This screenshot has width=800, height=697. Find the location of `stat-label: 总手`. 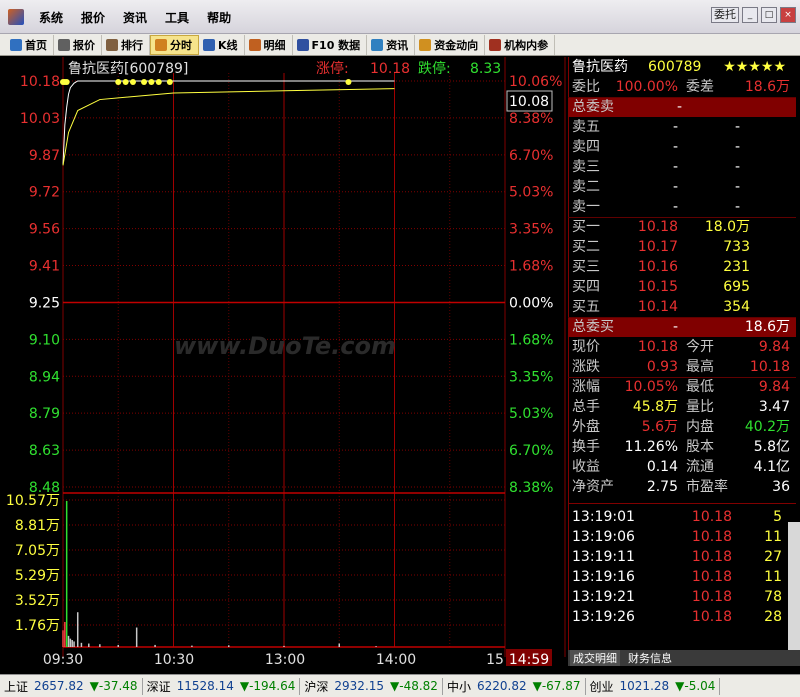

stat-label: 总手 is located at coordinates (586, 407).